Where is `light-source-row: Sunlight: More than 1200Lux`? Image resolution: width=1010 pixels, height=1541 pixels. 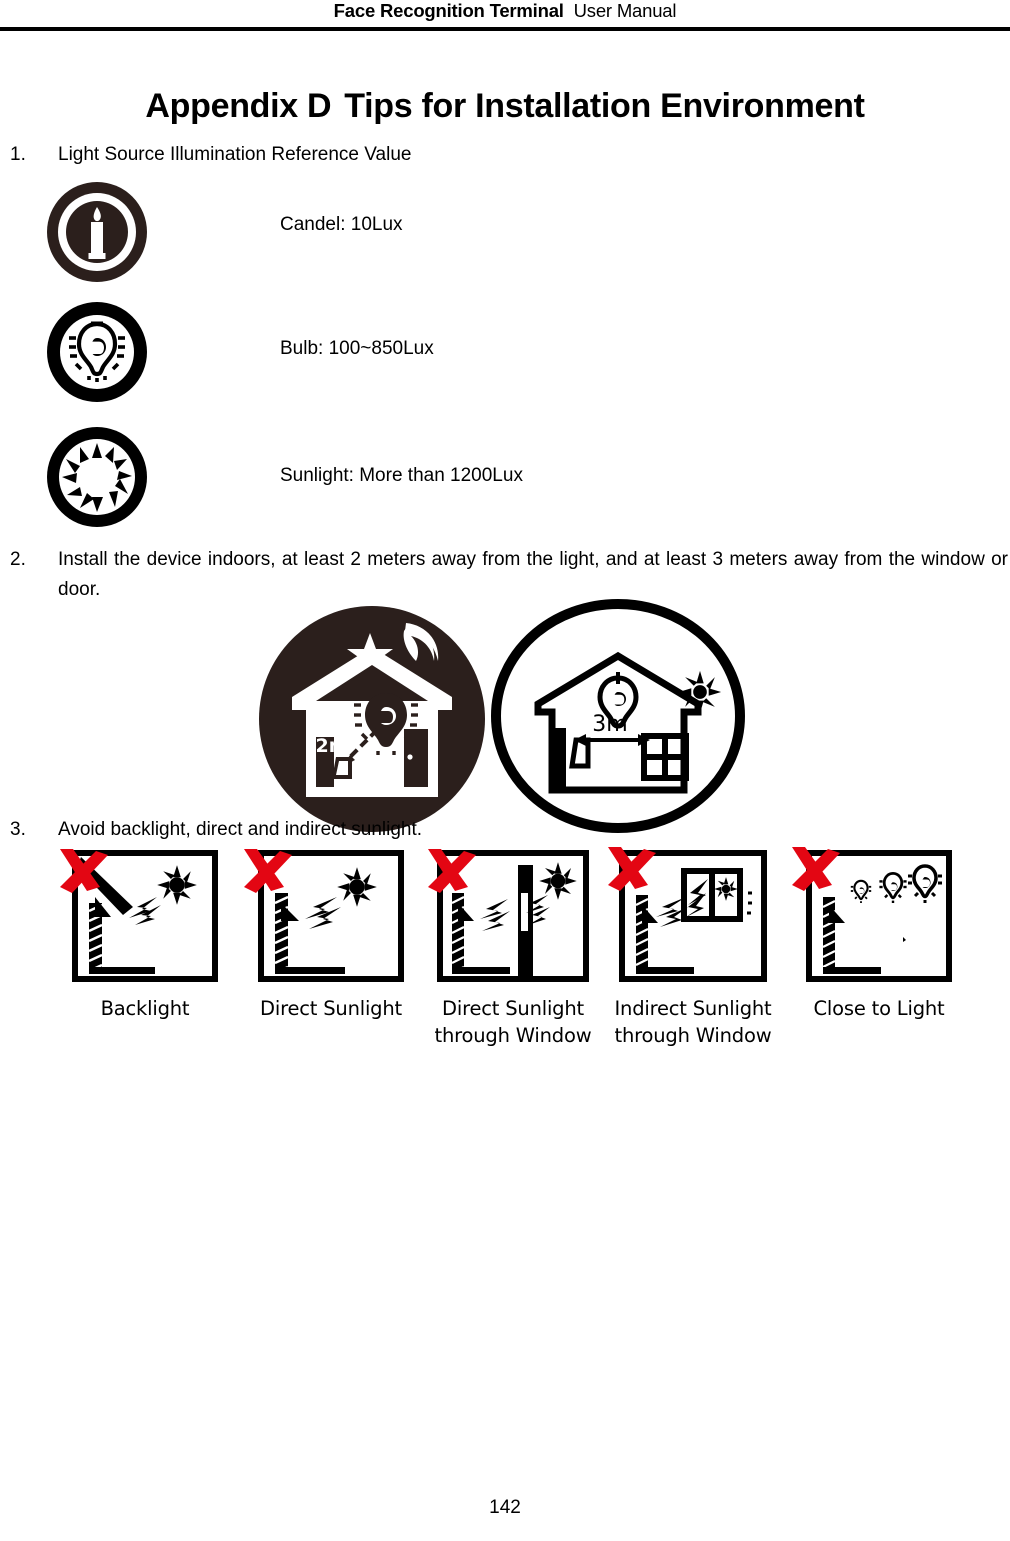 light-source-row: Sunlight: More than 1200Lux is located at coordinates (495, 476).